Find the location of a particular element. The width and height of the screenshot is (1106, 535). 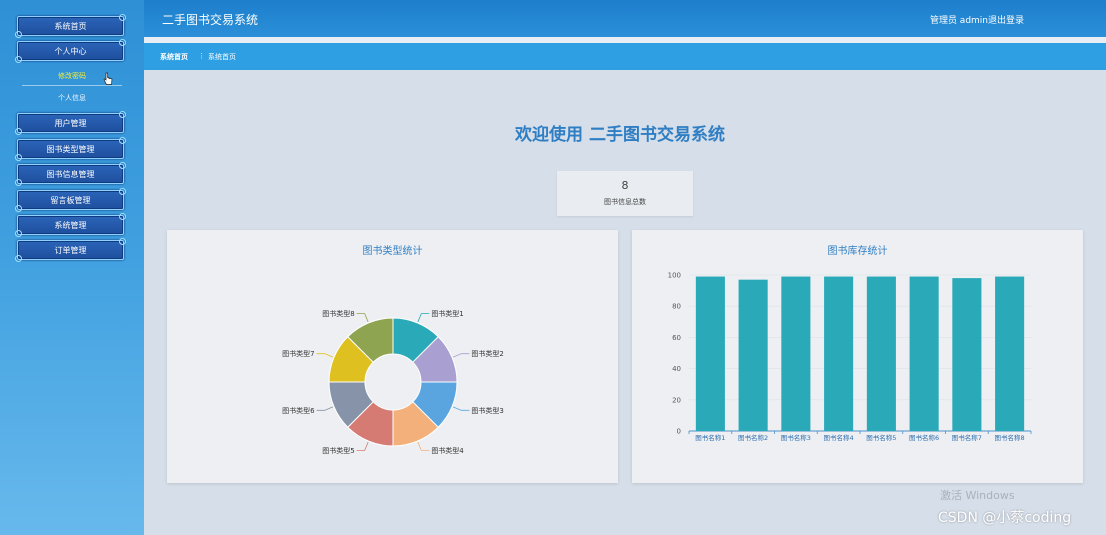

sidebar-item-book-type-management: 图书类型管理 is located at coordinates (70, 149).